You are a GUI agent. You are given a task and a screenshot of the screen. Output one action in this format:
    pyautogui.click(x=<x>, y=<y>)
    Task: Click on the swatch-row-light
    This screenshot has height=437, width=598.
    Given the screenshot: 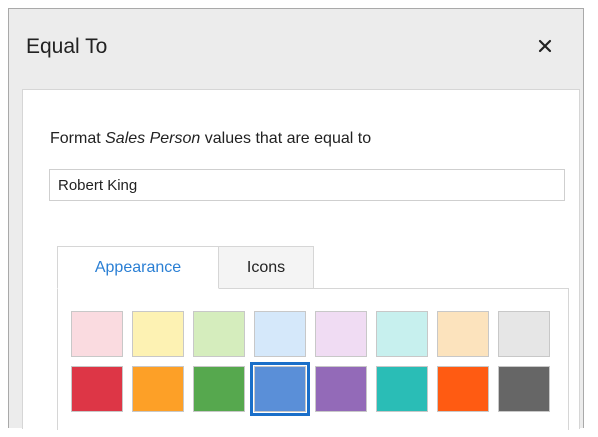 What is the action you would take?
    pyautogui.click(x=310, y=334)
    